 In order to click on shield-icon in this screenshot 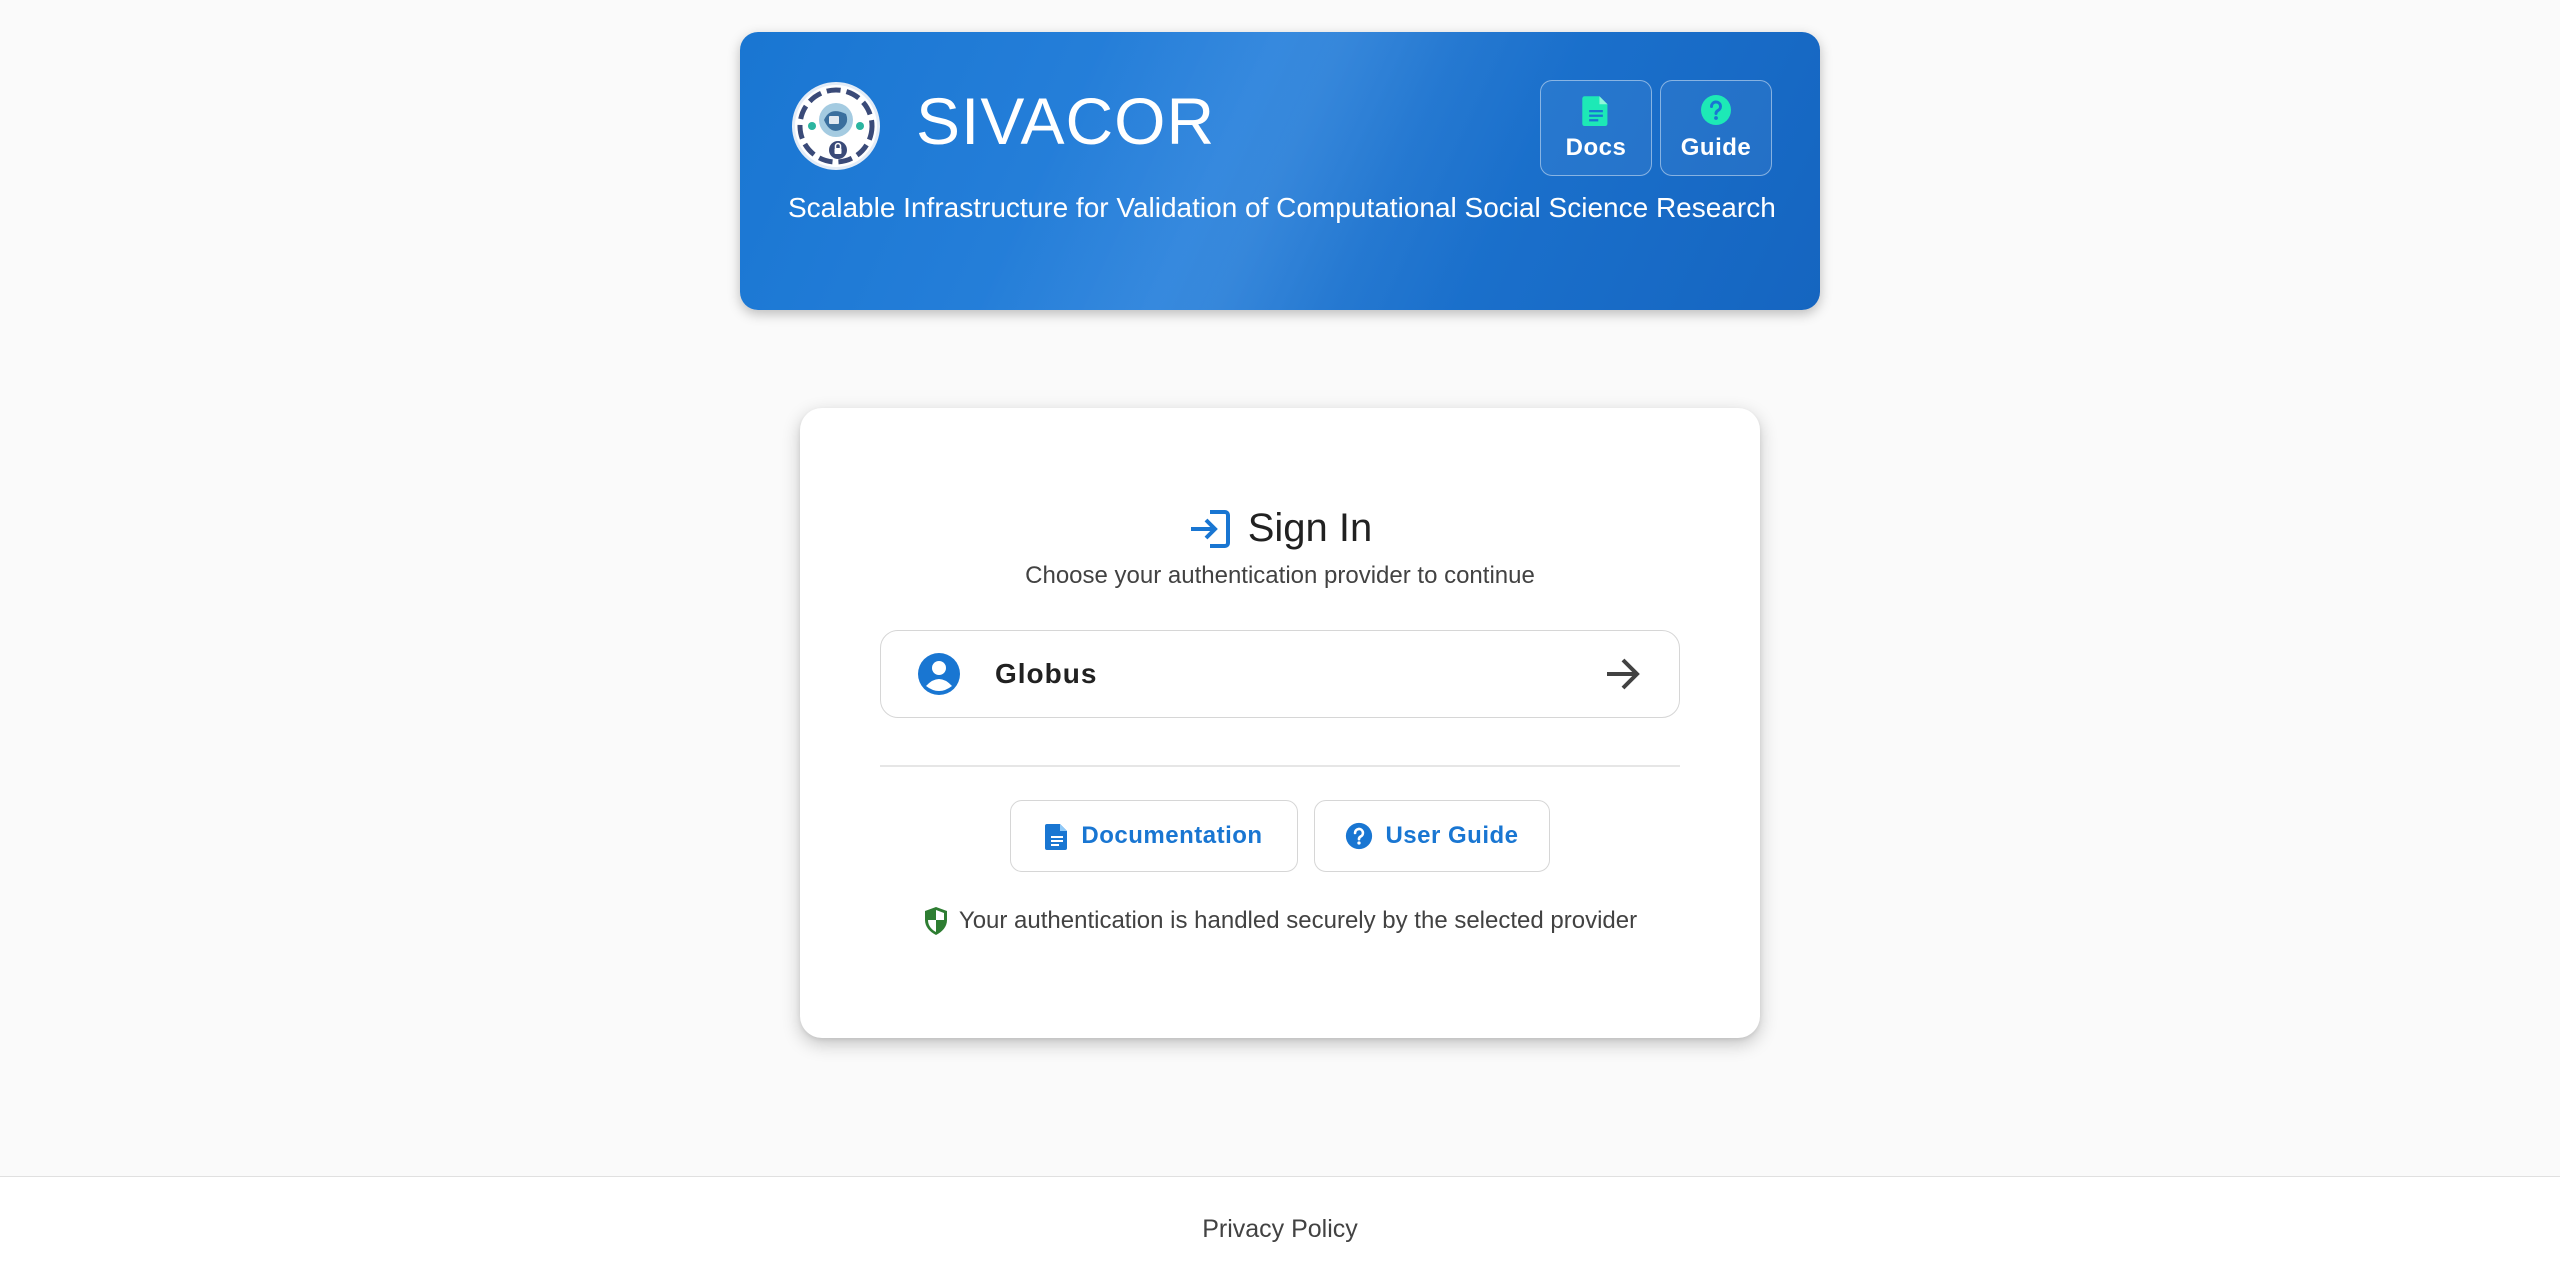, I will do `click(935, 921)`.